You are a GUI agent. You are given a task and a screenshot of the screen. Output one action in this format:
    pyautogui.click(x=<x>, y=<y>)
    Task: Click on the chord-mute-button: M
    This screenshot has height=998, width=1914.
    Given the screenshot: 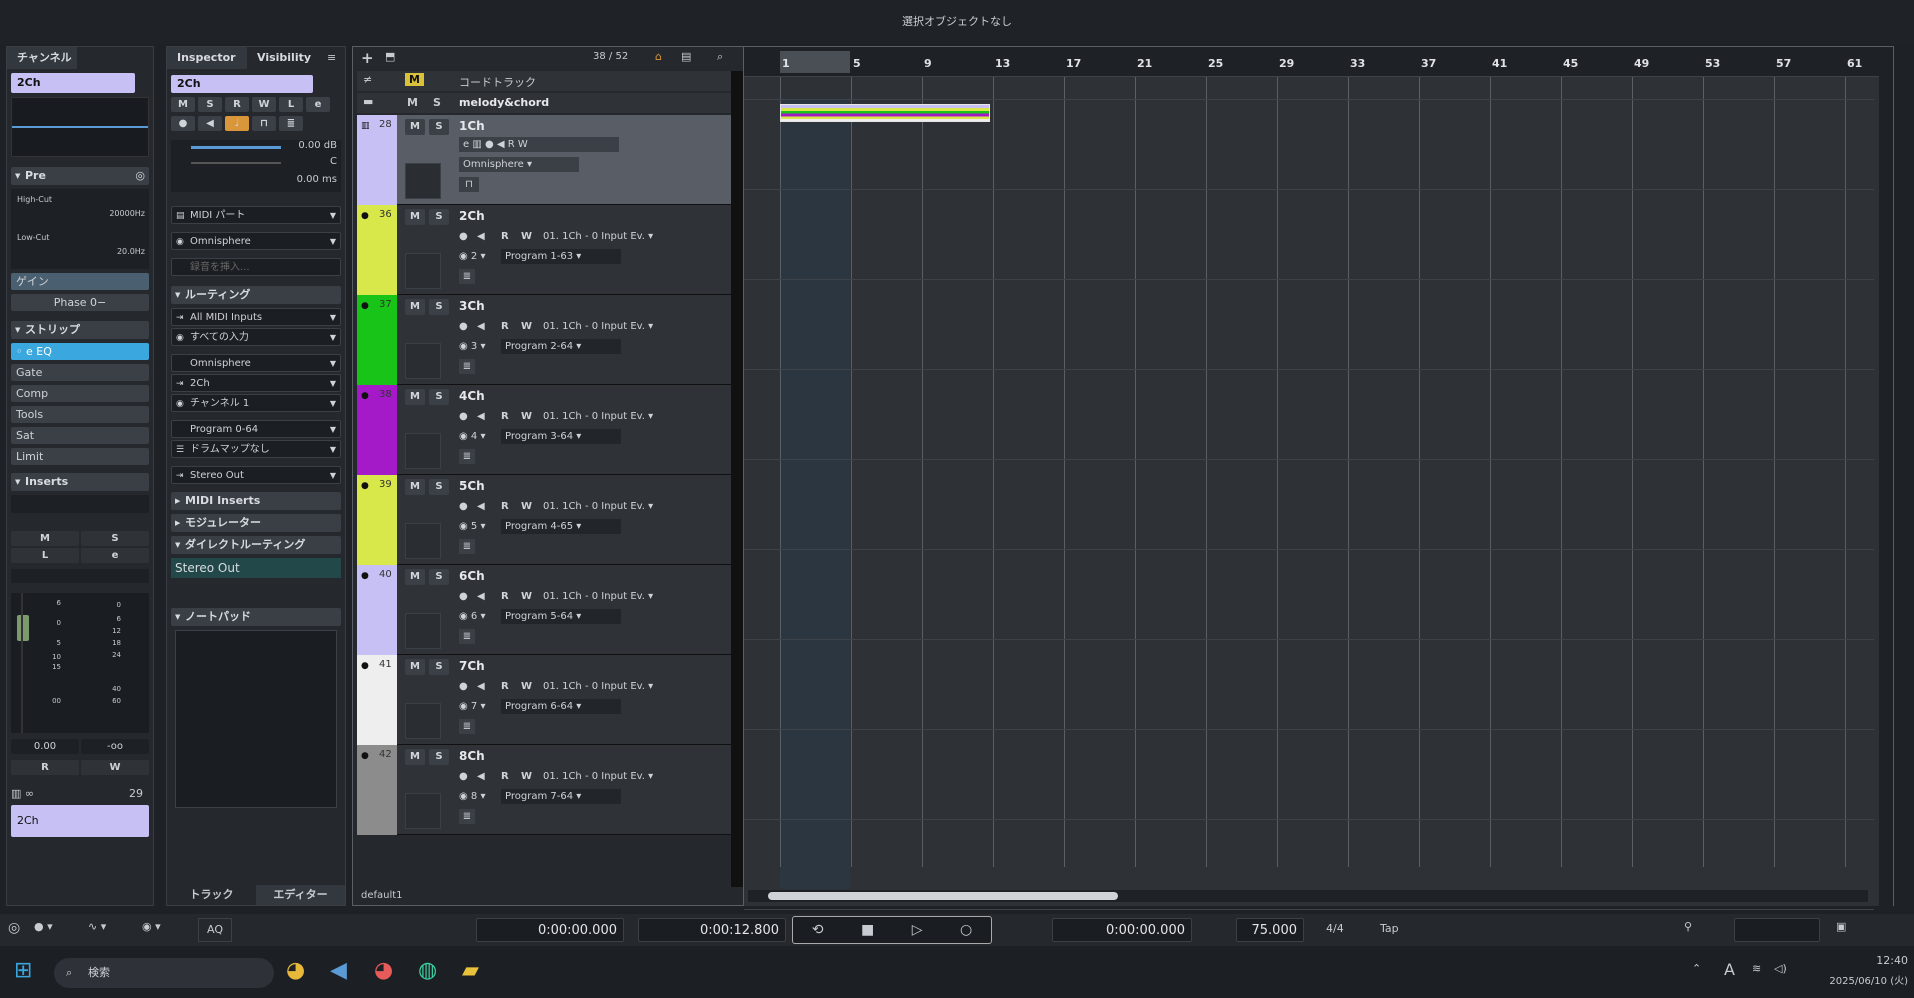 What is the action you would take?
    pyautogui.click(x=414, y=79)
    